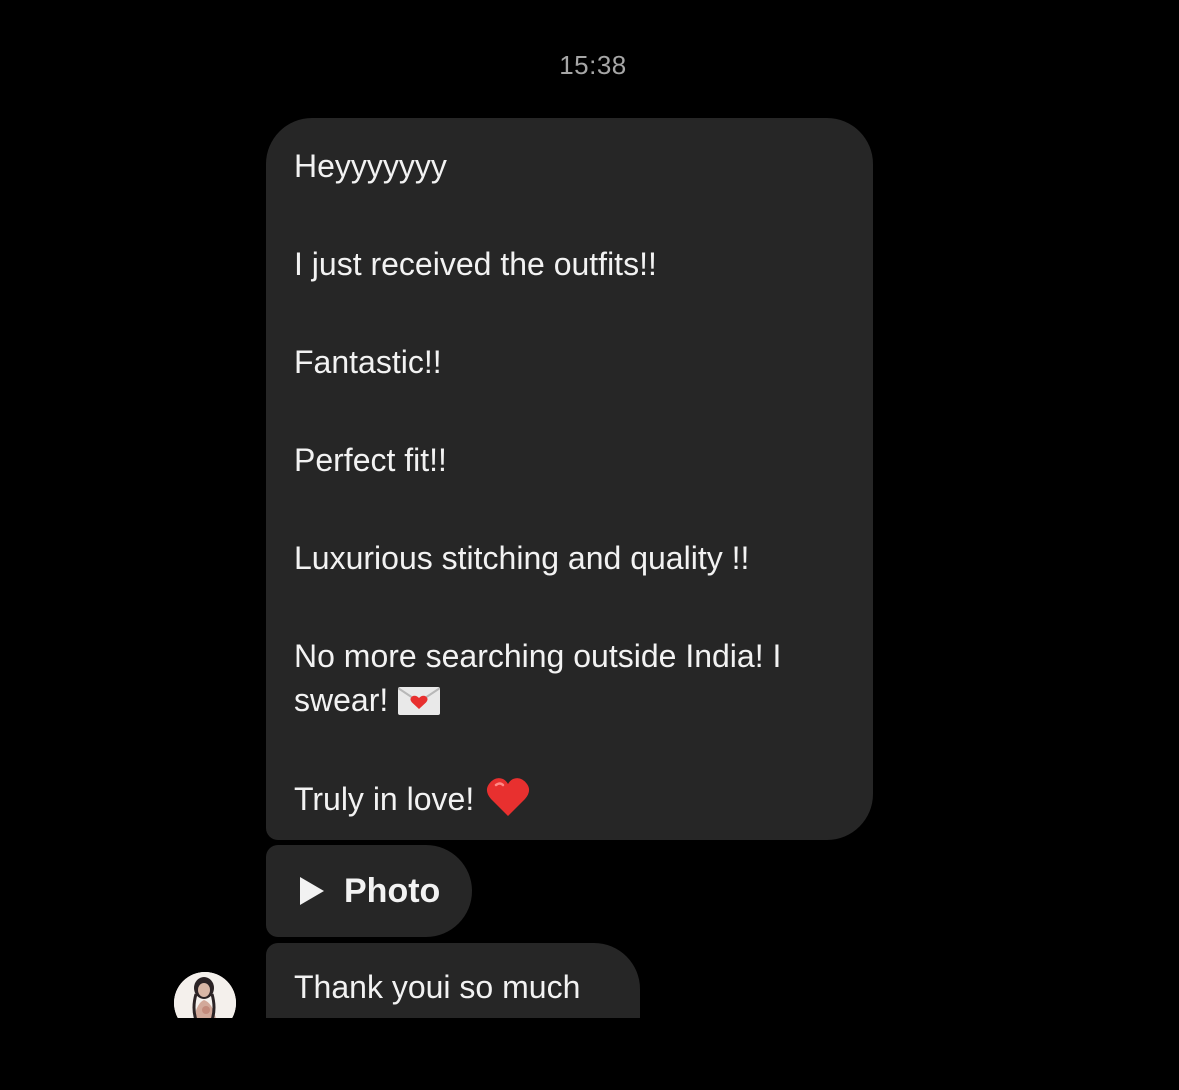 The width and height of the screenshot is (1179, 1090). What do you see at coordinates (312, 891) in the screenshot?
I see `play-icon` at bounding box center [312, 891].